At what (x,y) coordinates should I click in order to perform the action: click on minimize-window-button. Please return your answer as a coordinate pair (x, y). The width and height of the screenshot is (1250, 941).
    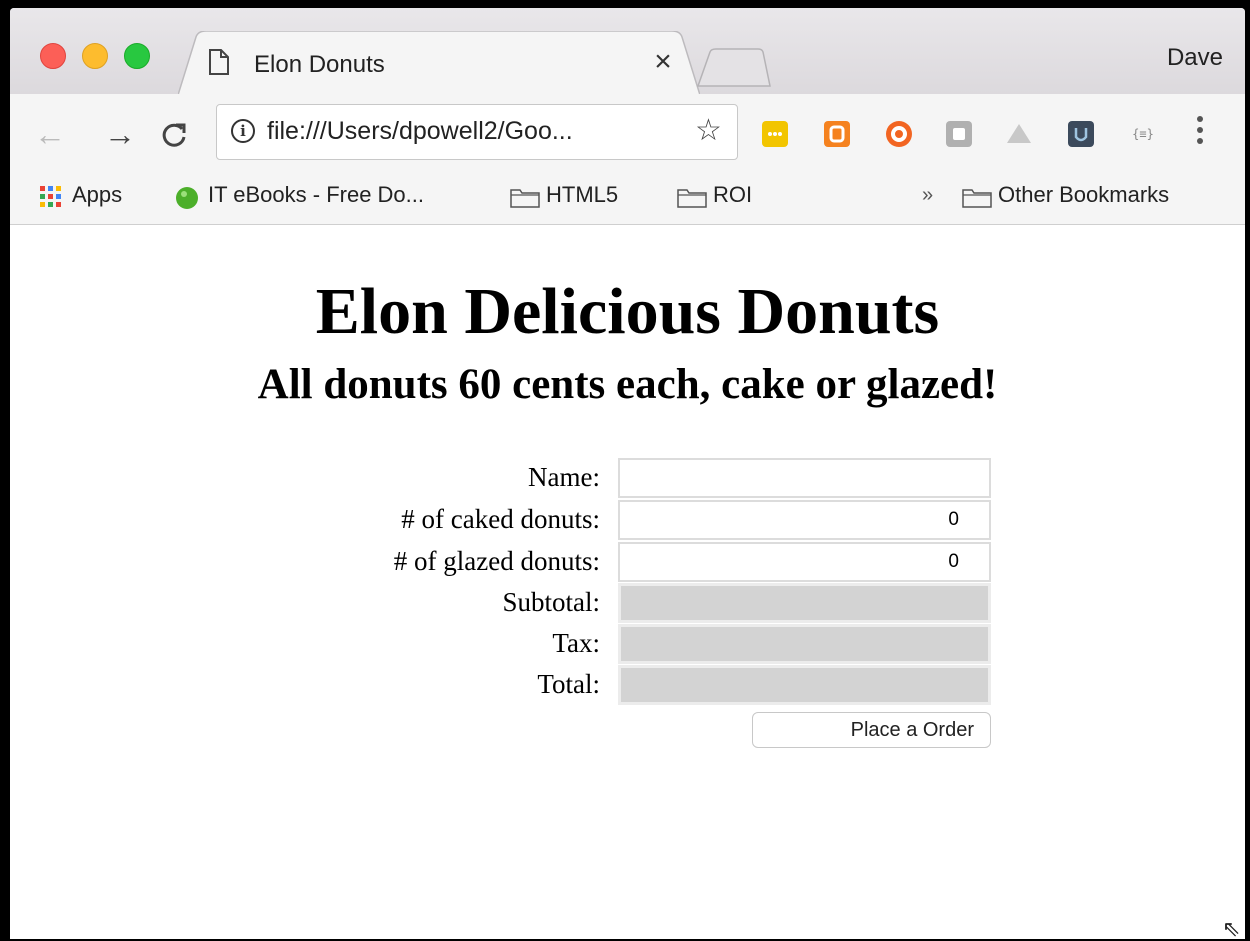
    Looking at the image, I should click on (95, 56).